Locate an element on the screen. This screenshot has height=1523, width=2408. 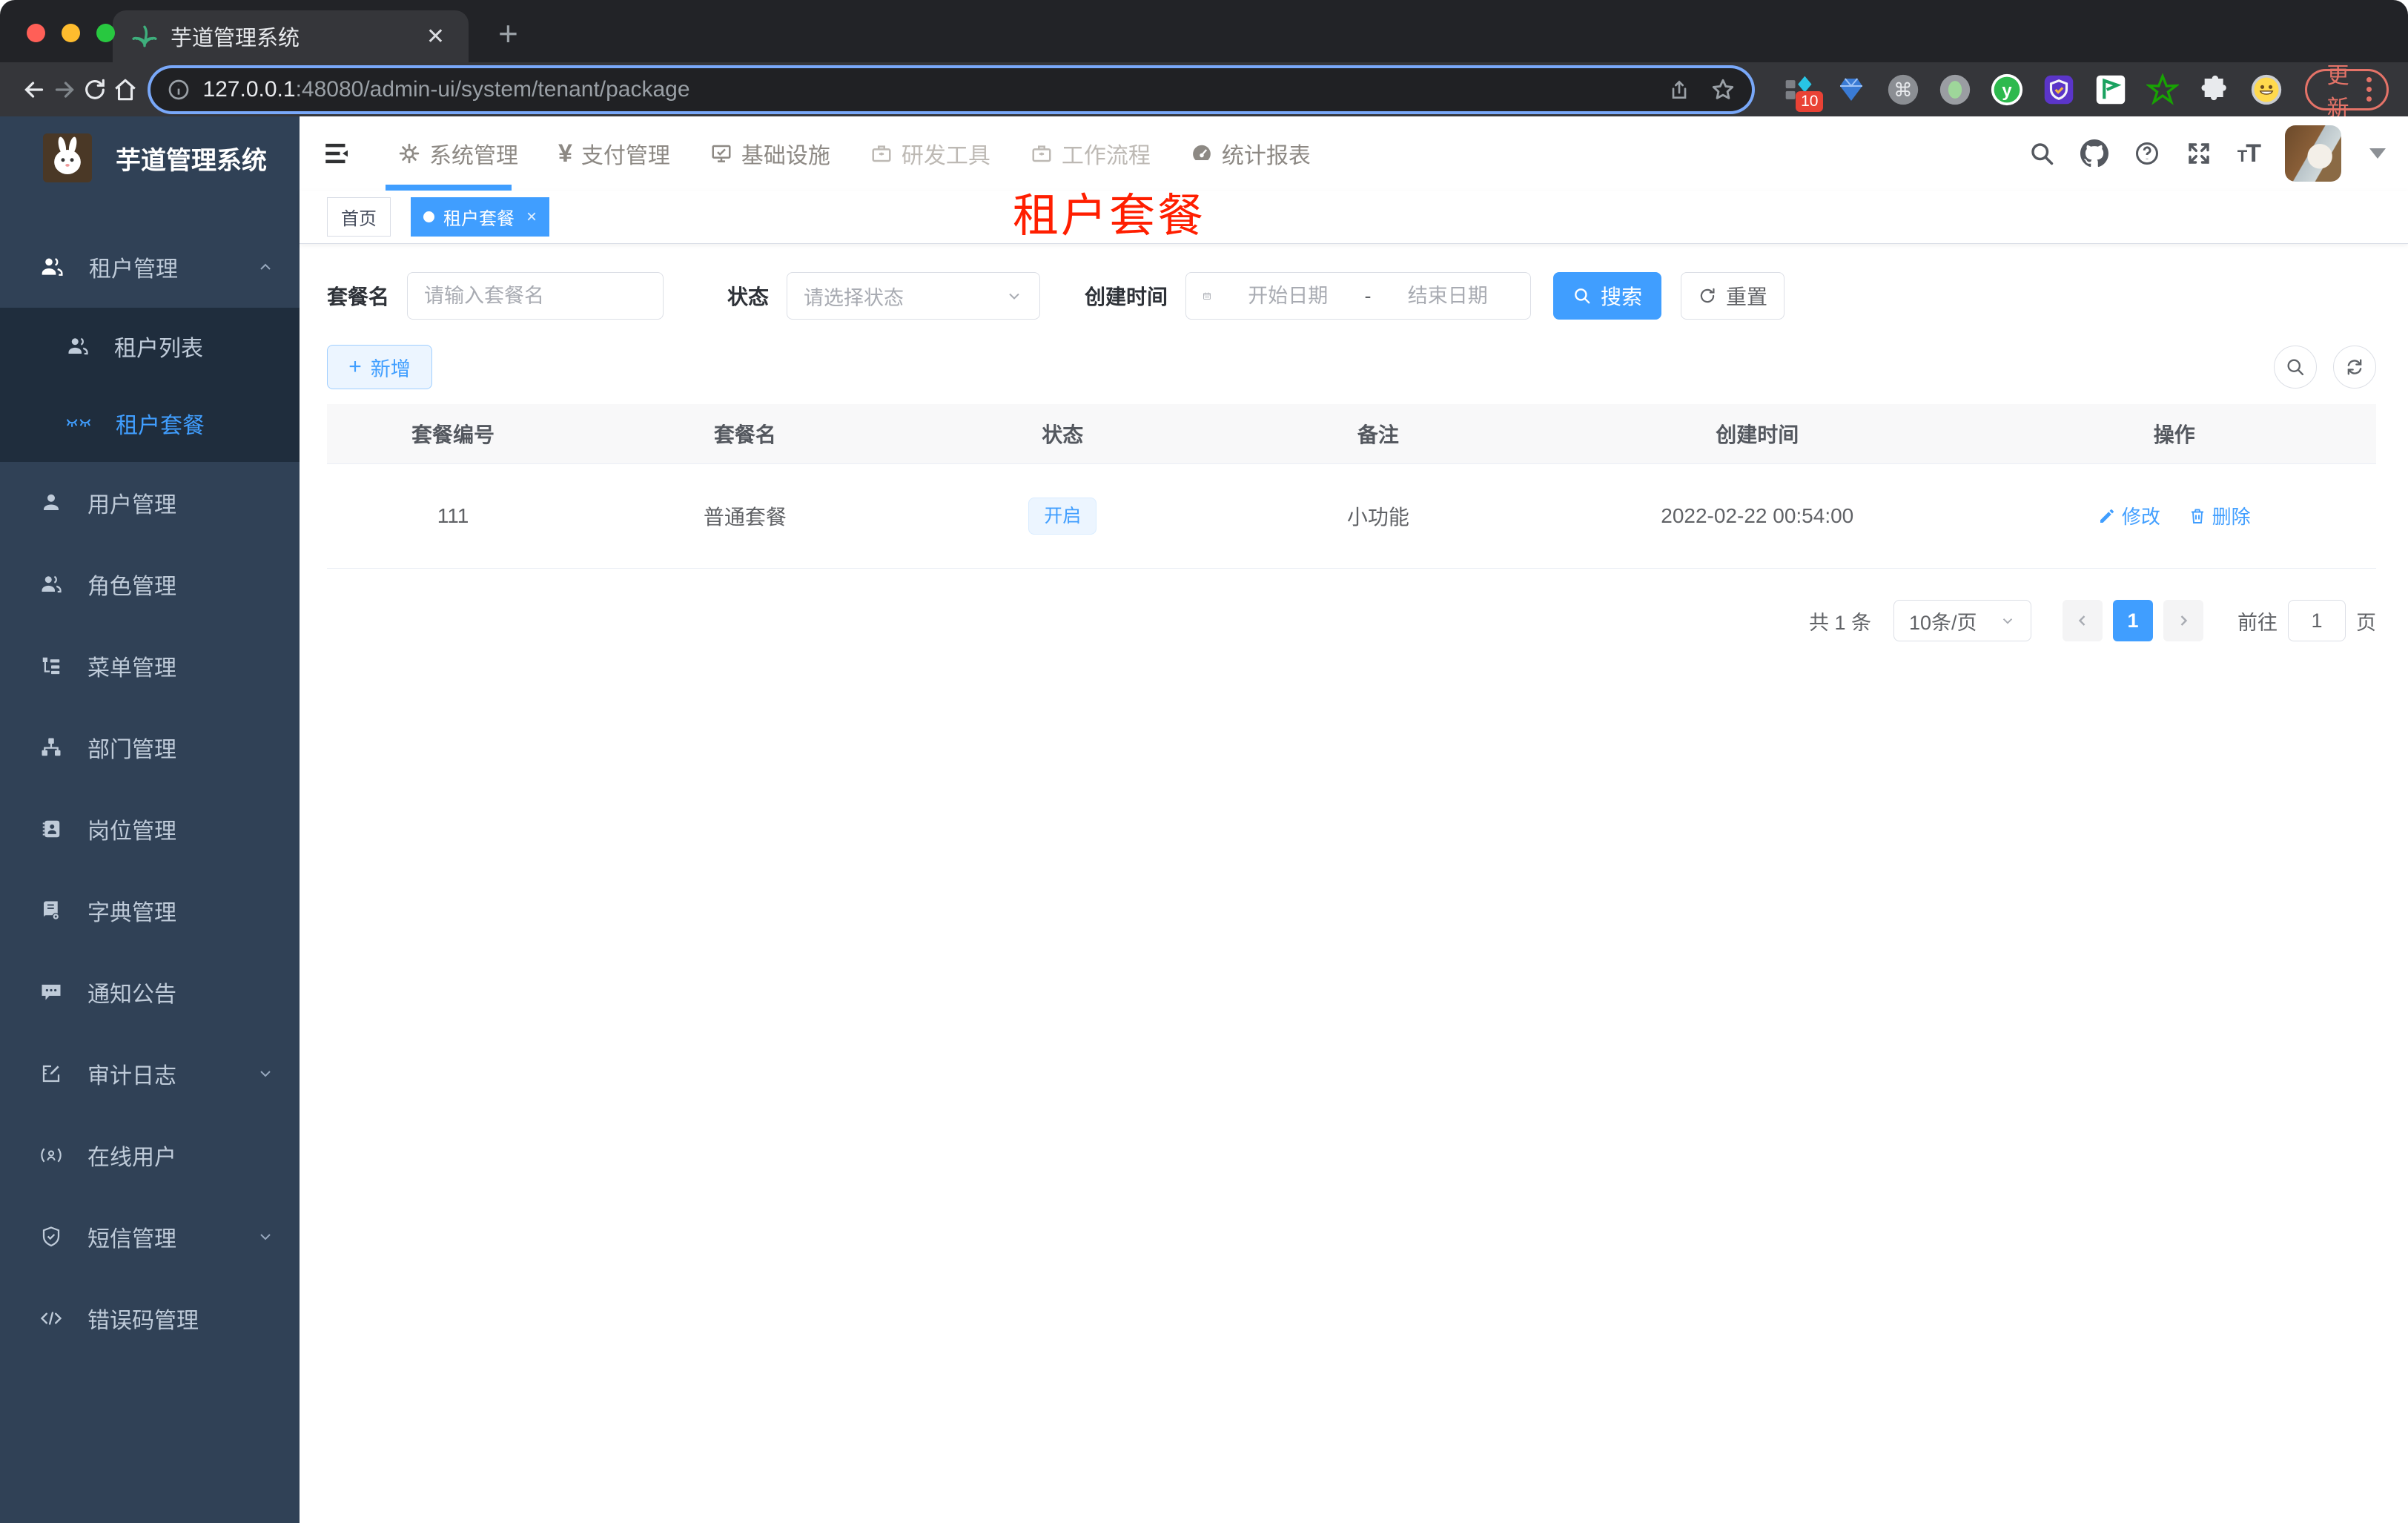
extension-shield-icon is located at coordinates (2058, 90).